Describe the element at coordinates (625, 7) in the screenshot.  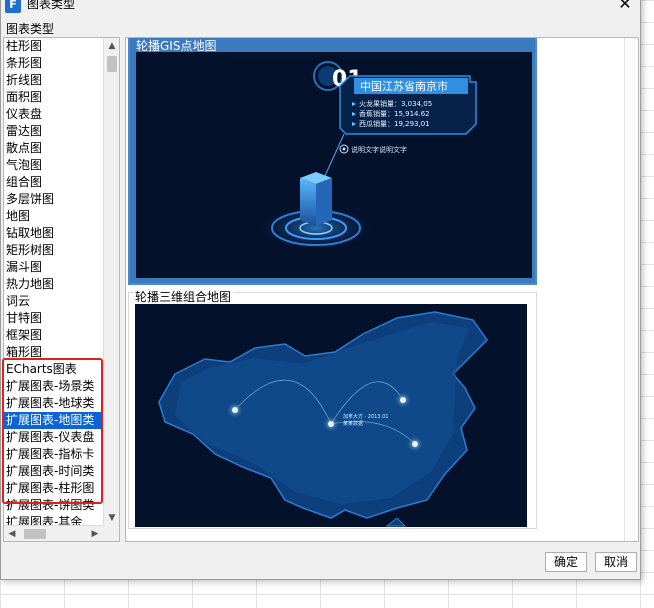
I see `close-button: ✕` at that location.